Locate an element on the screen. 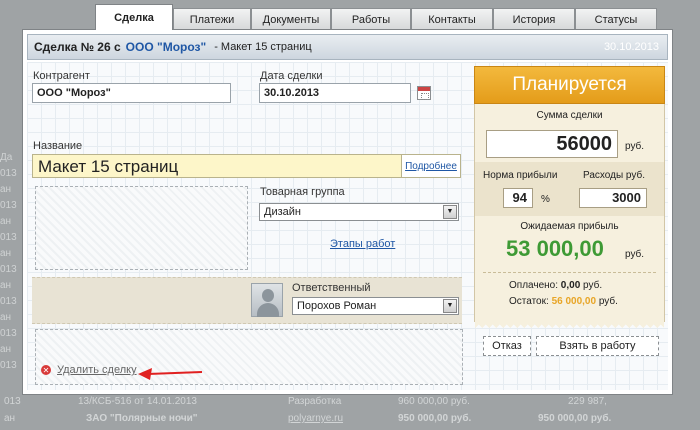 The image size is (700, 430). tab-history: История is located at coordinates (534, 19).